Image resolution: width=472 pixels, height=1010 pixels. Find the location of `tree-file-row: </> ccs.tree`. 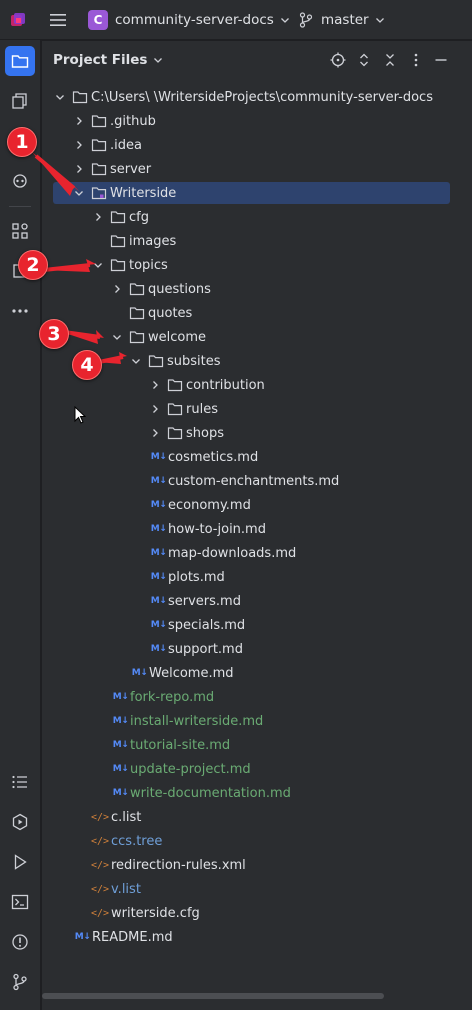

tree-file-row: </> ccs.tree is located at coordinates (257, 841).